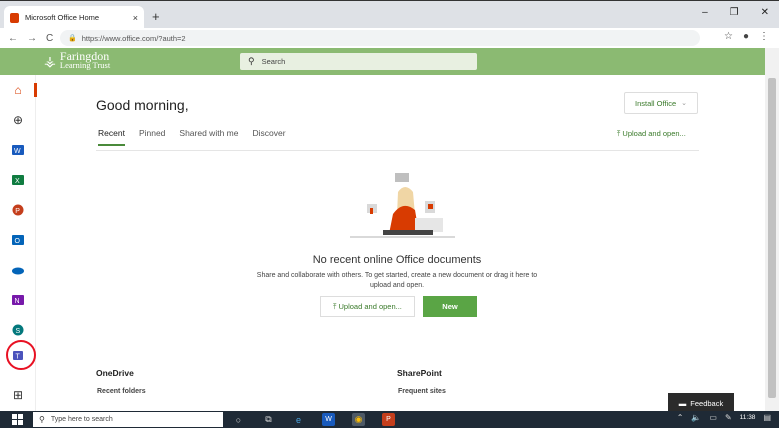 The height and width of the screenshot is (428, 779). I want to click on doc-tabs: Recent Pinned Shared with me Discover, so click(192, 137).